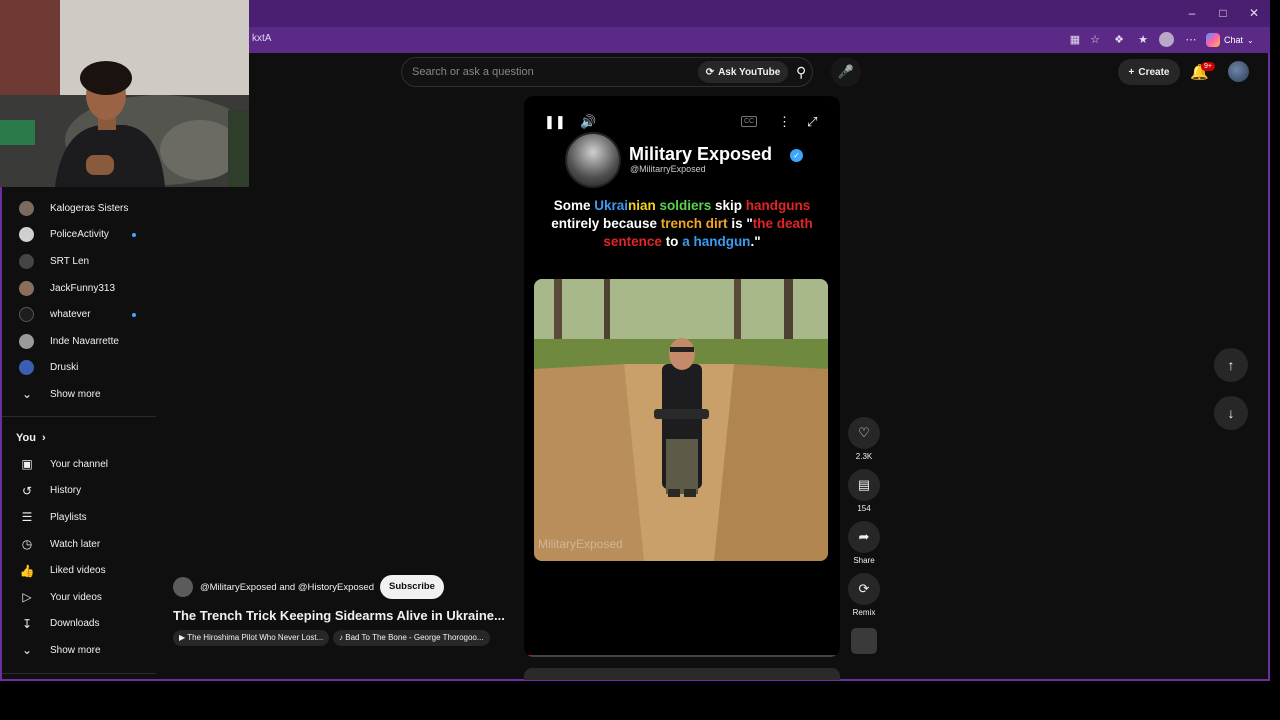 This screenshot has width=1280, height=720. I want to click on sidebar-item-label: Your channel, so click(79, 464).